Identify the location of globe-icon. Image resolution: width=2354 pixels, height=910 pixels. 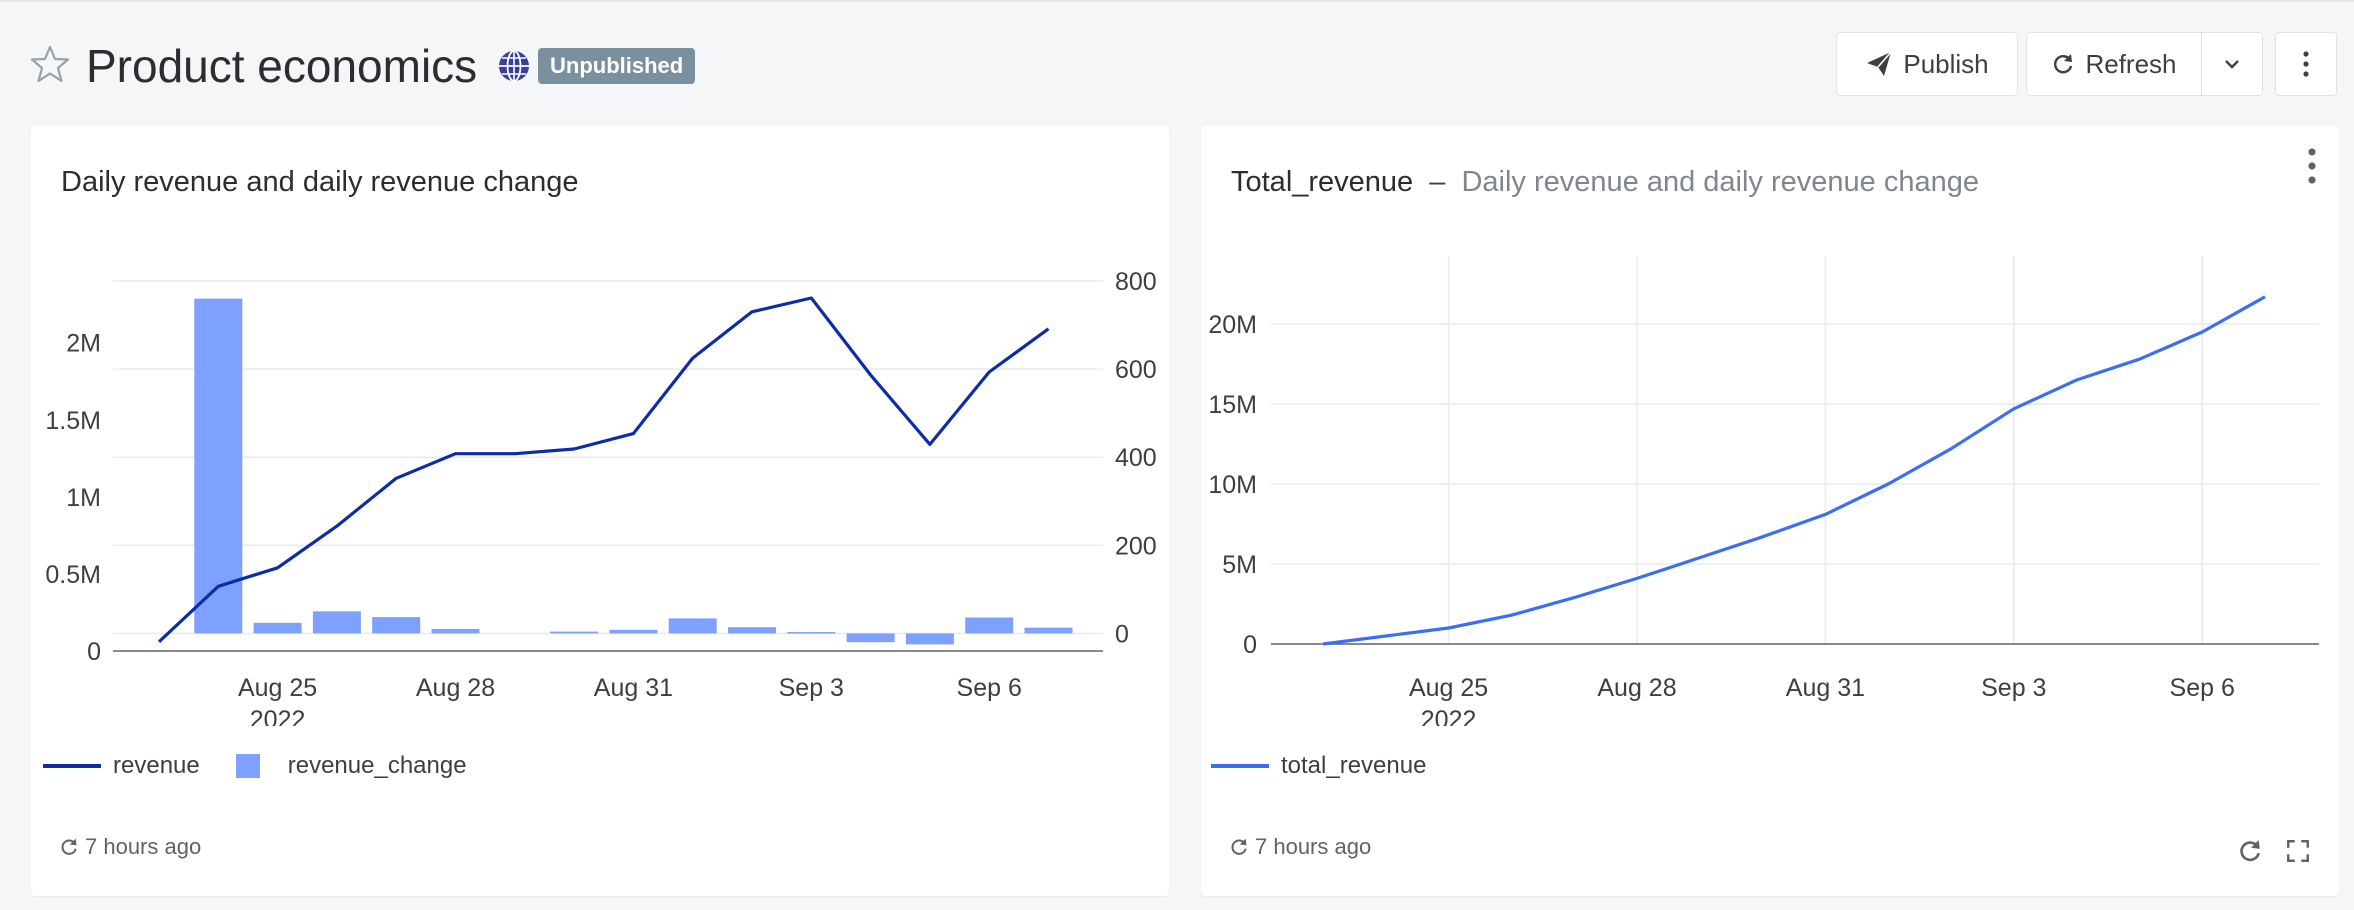
(514, 66).